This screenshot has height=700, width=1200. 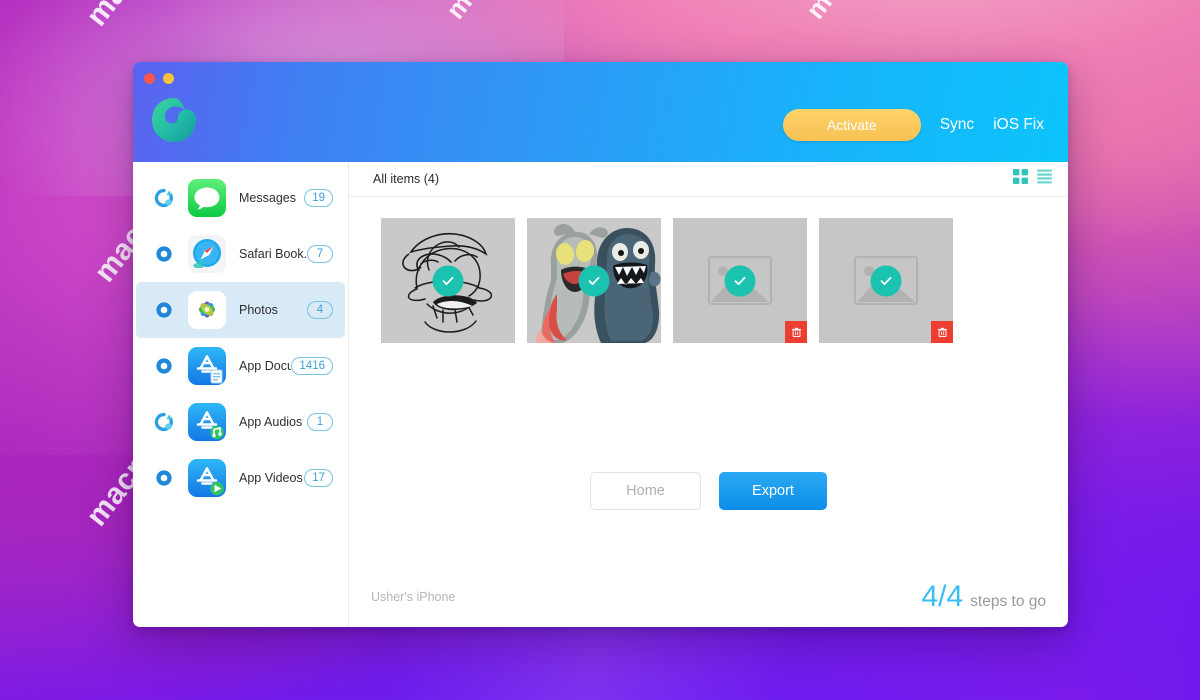 I want to click on home-button: Home, so click(x=645, y=491).